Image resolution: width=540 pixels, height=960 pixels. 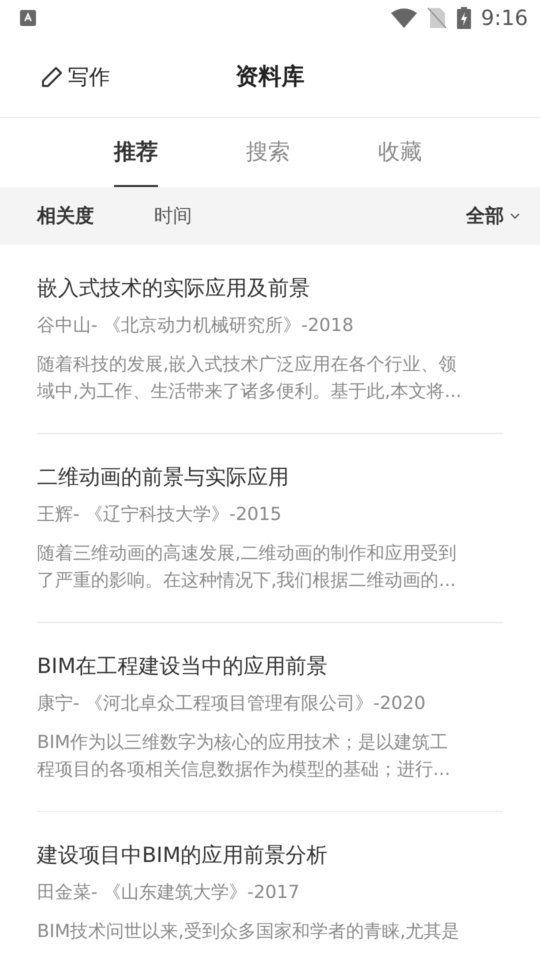 What do you see at coordinates (270, 477) in the screenshot?
I see `article-title: 二维动画的前景与实际应用` at bounding box center [270, 477].